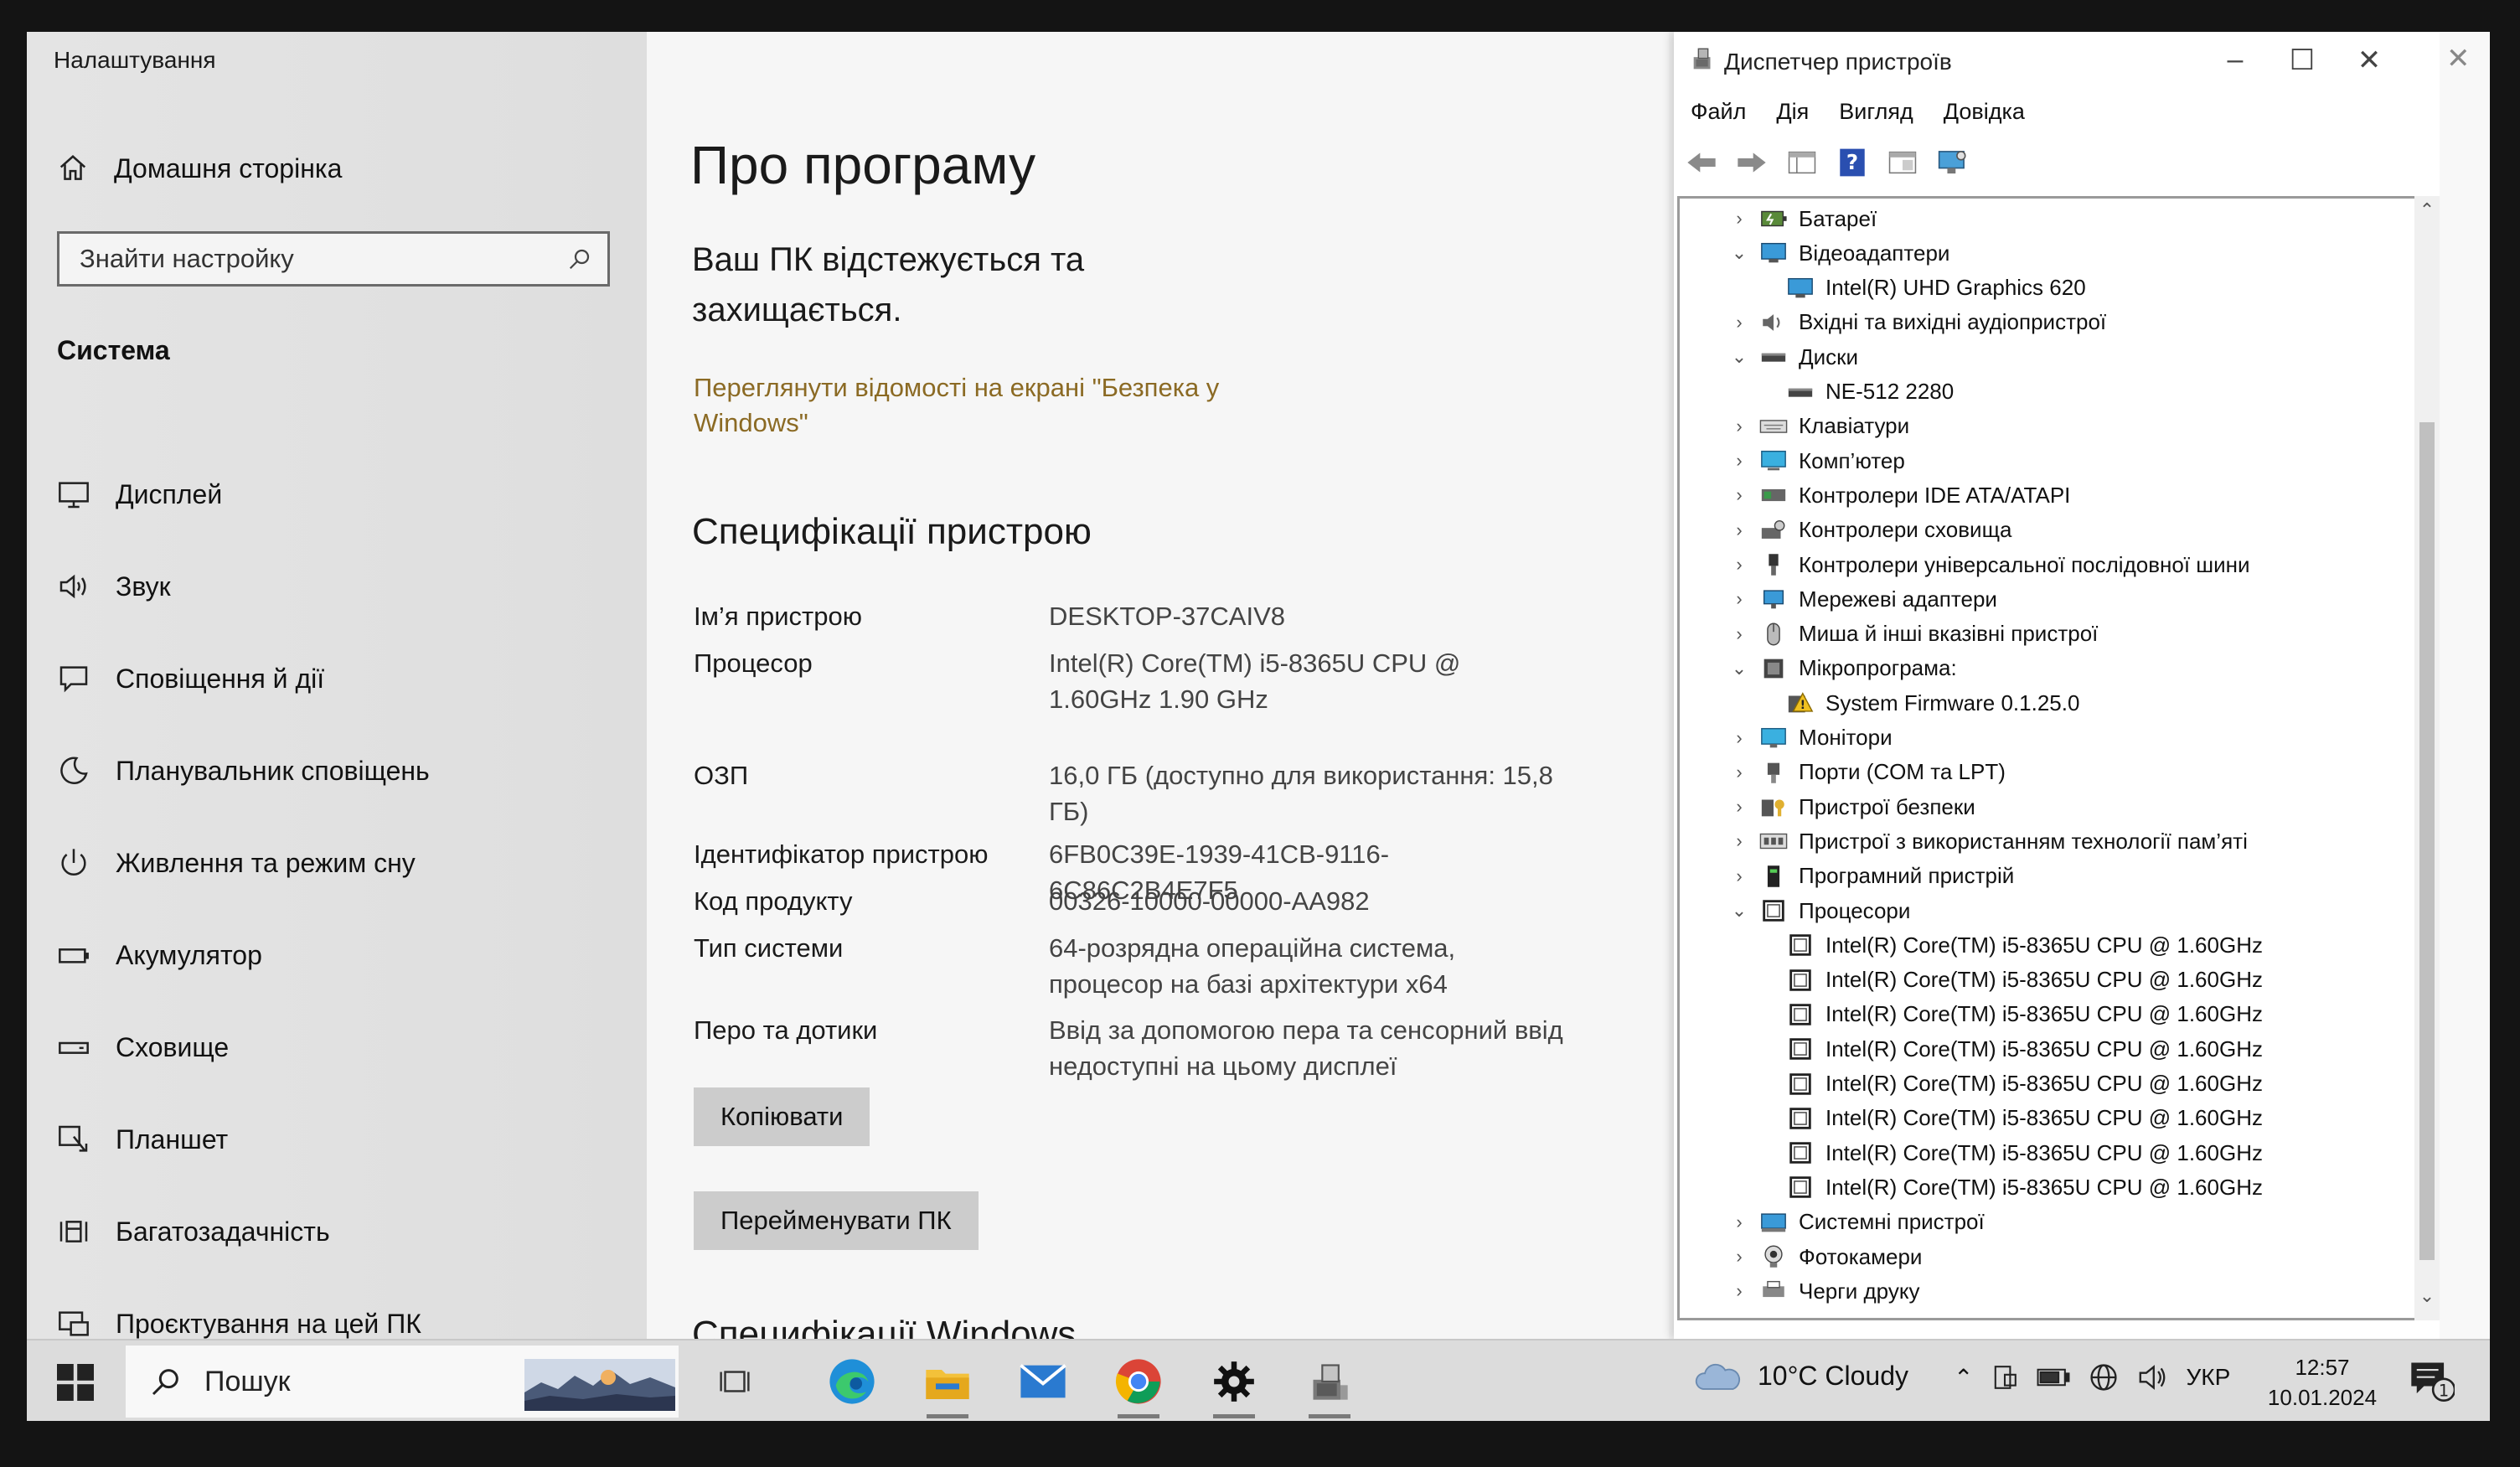 Image resolution: width=2520 pixels, height=1467 pixels. I want to click on weather-widget: 10°C Cloudy, so click(1801, 1376).